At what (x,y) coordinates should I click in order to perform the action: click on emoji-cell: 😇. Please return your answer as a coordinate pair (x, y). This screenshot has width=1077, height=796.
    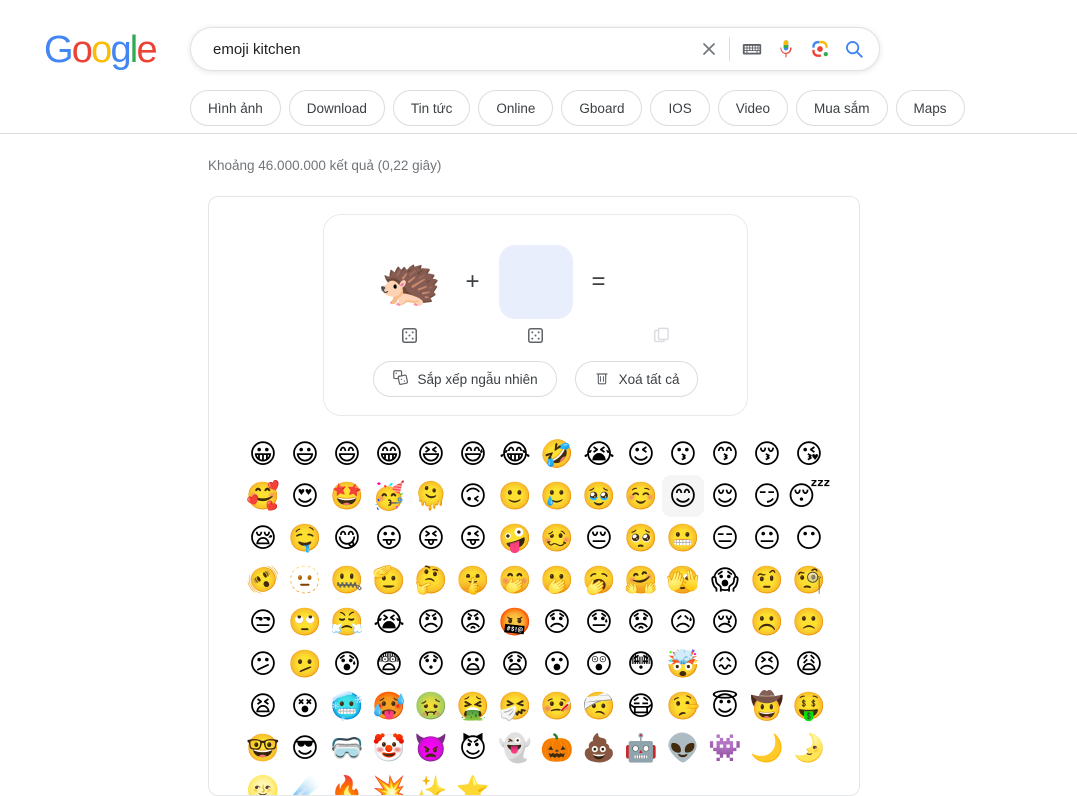
    Looking at the image, I should click on (725, 706).